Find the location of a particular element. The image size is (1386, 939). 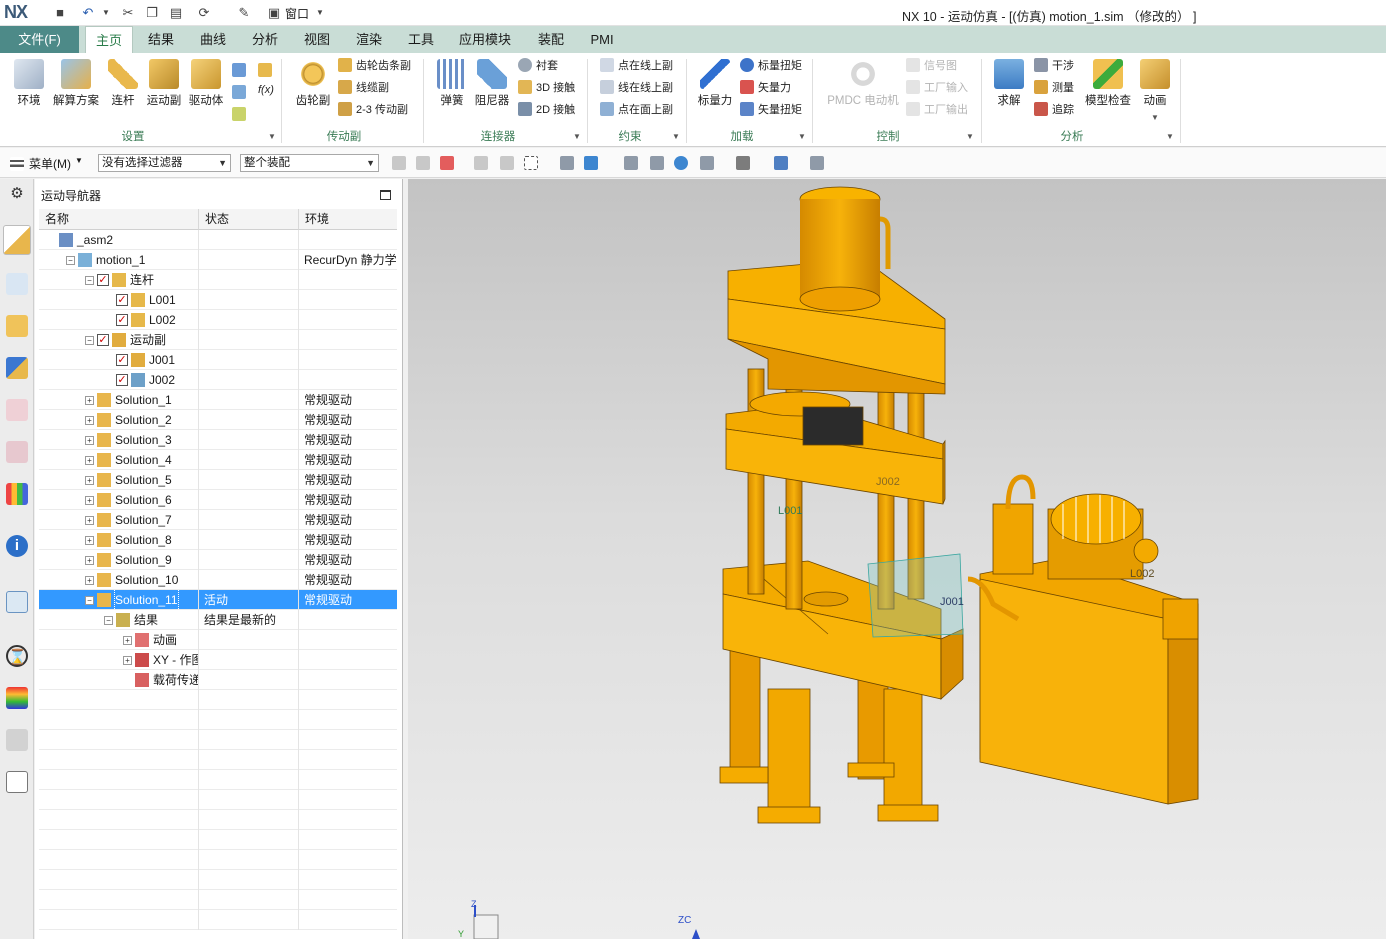

variable-icon is located at coordinates (239, 114).